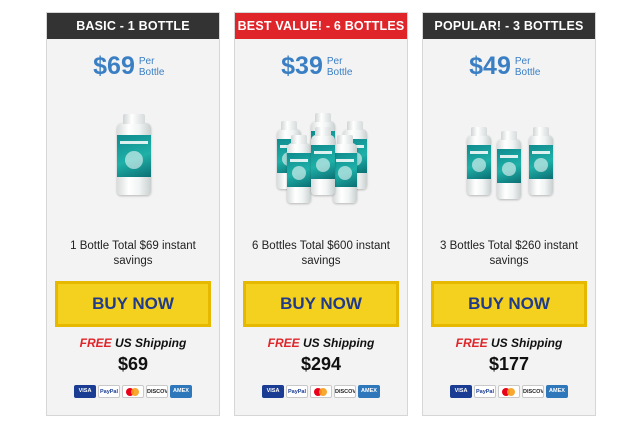 The height and width of the screenshot is (426, 640). I want to click on bundle-description: 1 Bottle Total $69 instant savings, so click(133, 253).